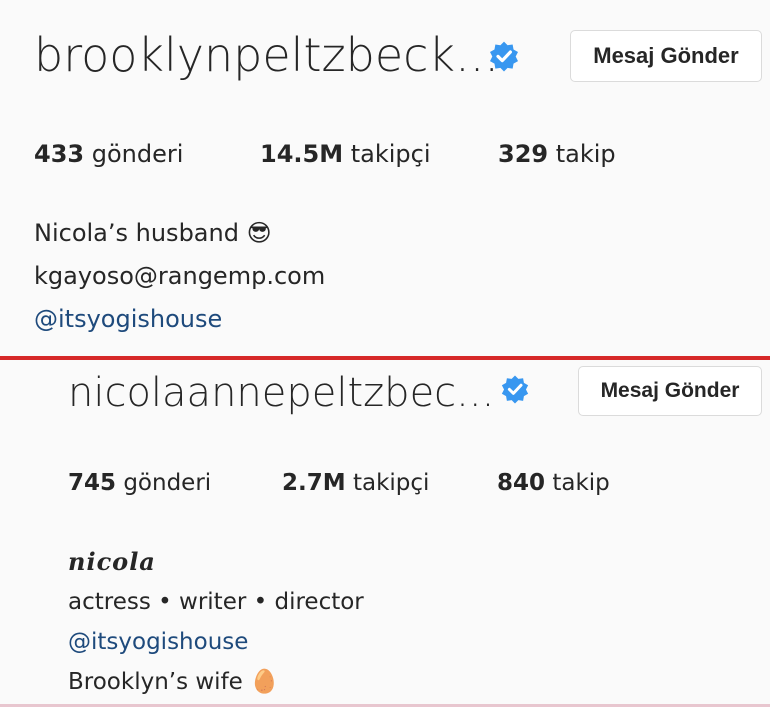 The image size is (770, 707). I want to click on bio-line: Brooklyn’s wife 🥚, so click(173, 682).